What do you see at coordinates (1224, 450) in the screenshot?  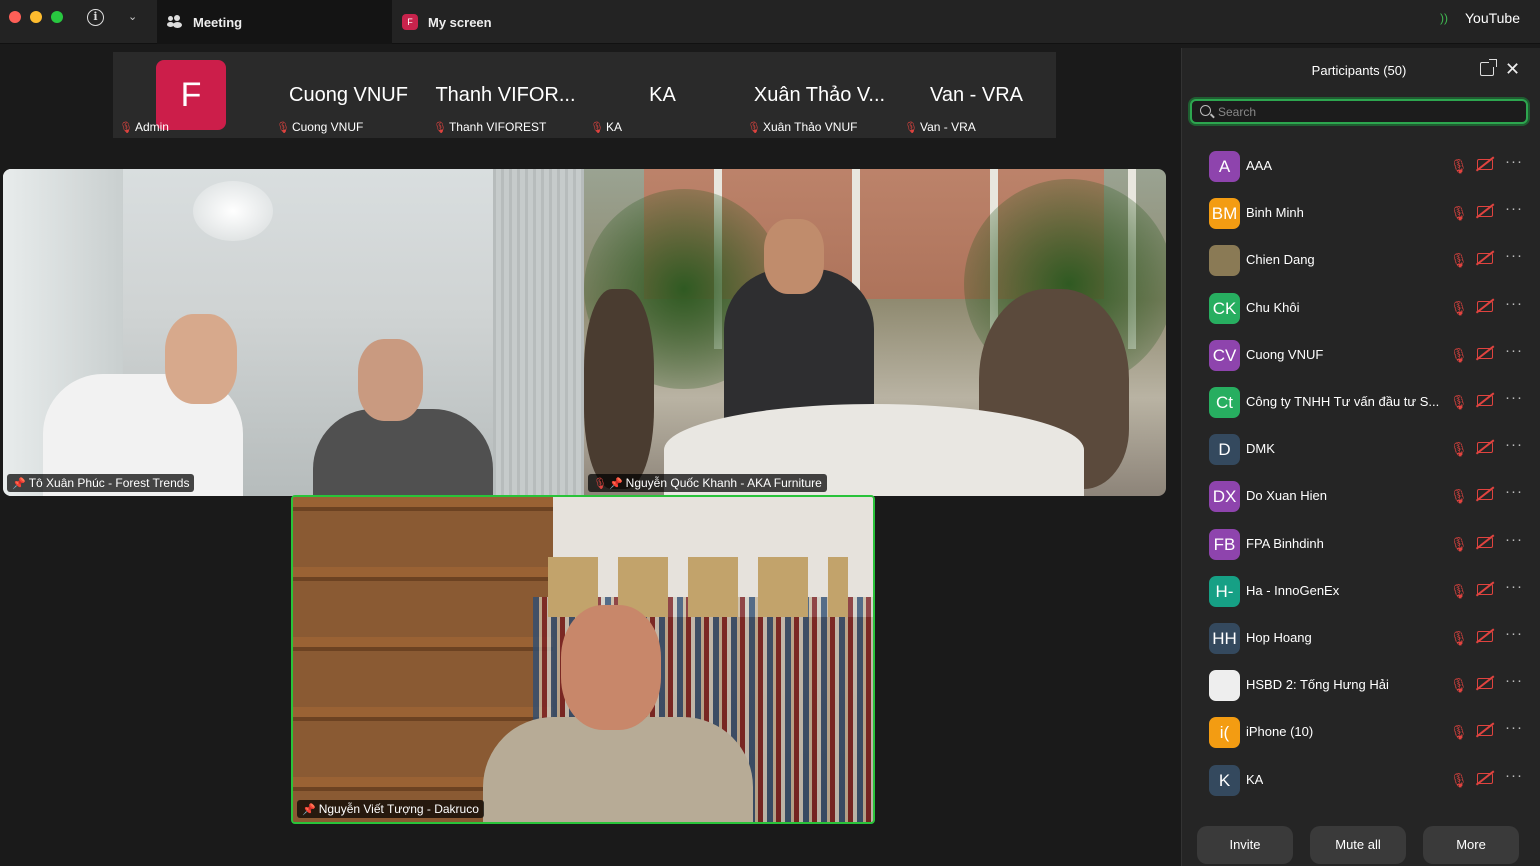 I see `avatar: D` at bounding box center [1224, 450].